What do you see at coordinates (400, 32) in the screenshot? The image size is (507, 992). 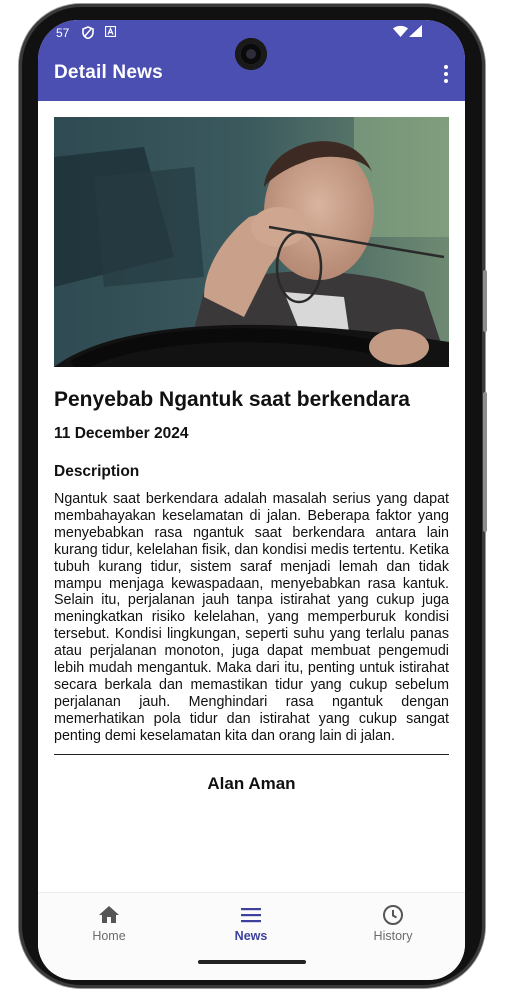 I see `wifi-icon` at bounding box center [400, 32].